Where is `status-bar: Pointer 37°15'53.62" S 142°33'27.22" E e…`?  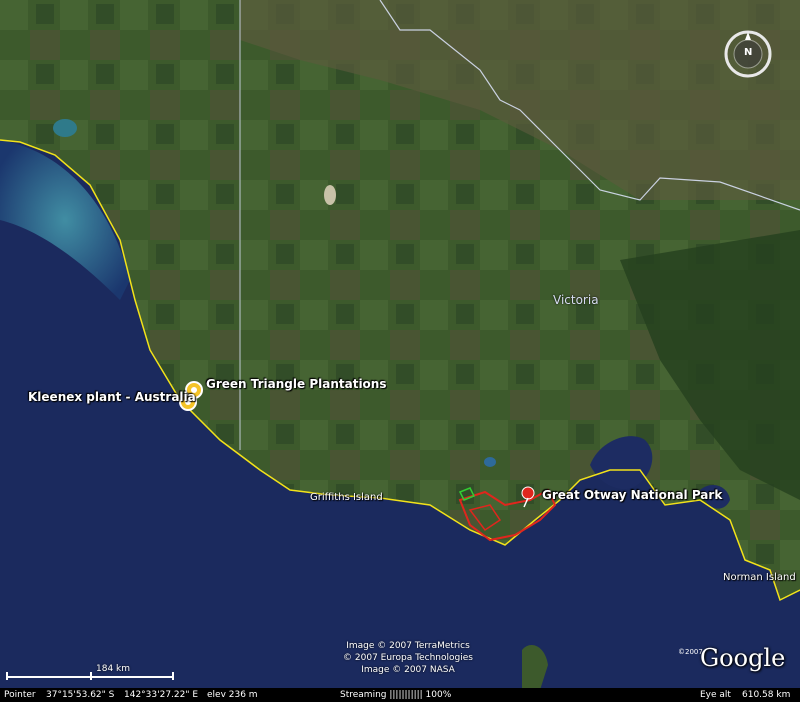 status-bar: Pointer 37°15'53.62" S 142°33'27.22" E e… is located at coordinates (400, 695).